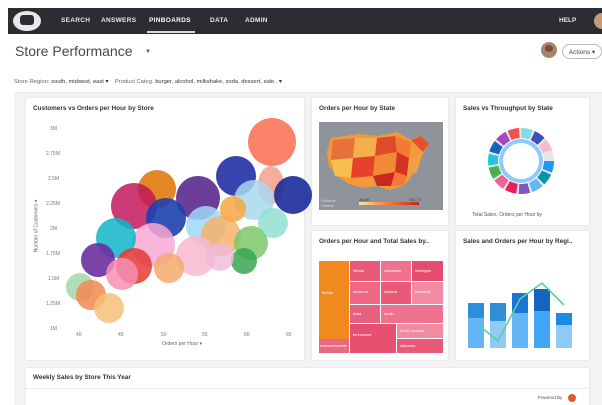 This screenshot has width=602, height=405. What do you see at coordinates (390, 291) in the screenshot?
I see `treemap-label: indiana` at bounding box center [390, 291].